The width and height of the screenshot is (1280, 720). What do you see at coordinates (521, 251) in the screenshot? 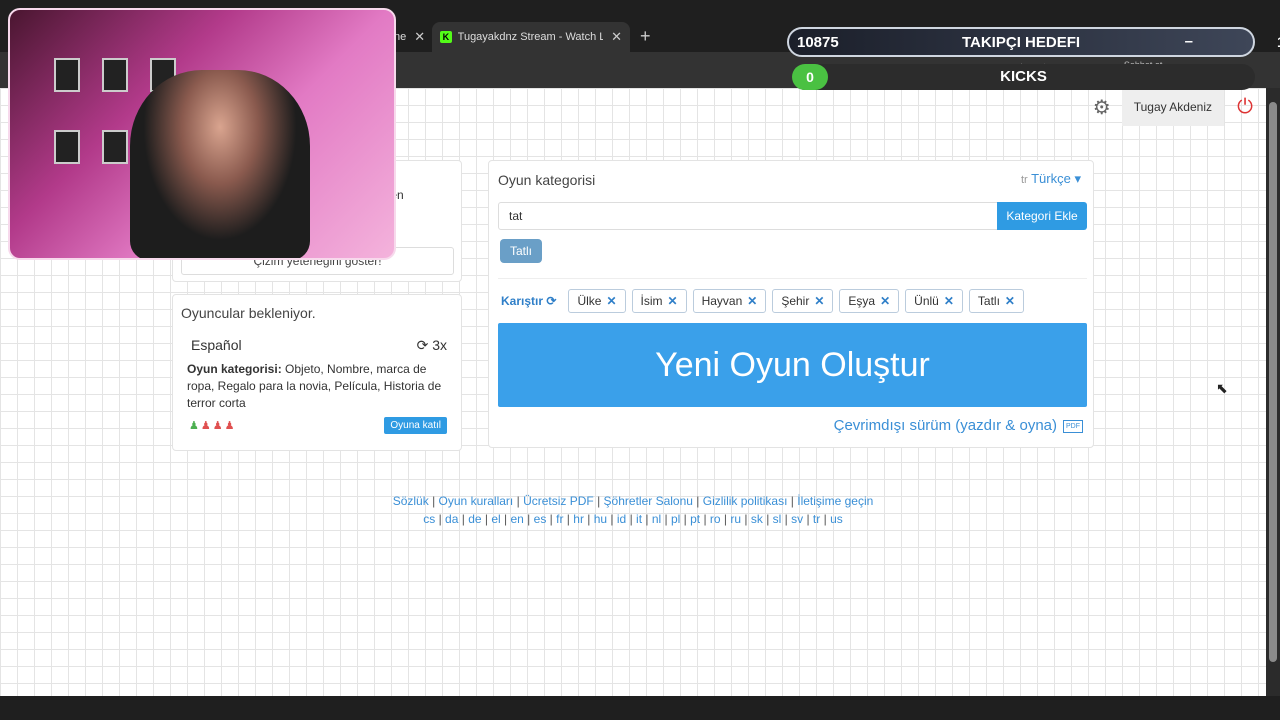
I see `category-suggestion: Tatlı` at bounding box center [521, 251].